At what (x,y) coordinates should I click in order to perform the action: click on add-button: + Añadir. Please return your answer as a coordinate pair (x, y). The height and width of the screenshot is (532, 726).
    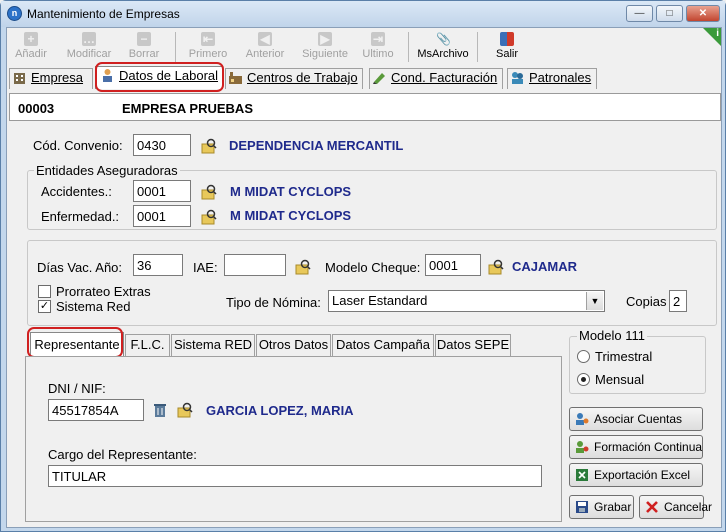
    Looking at the image, I should click on (31, 46).